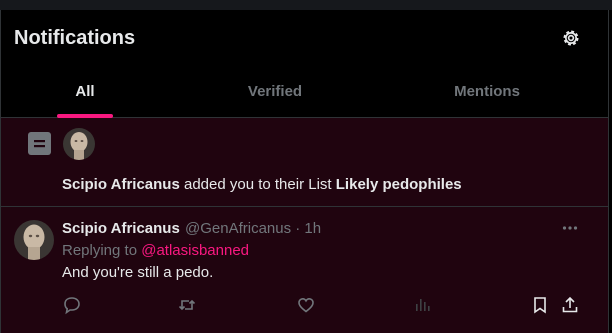  I want to click on window-top-strip, so click(306, 5).